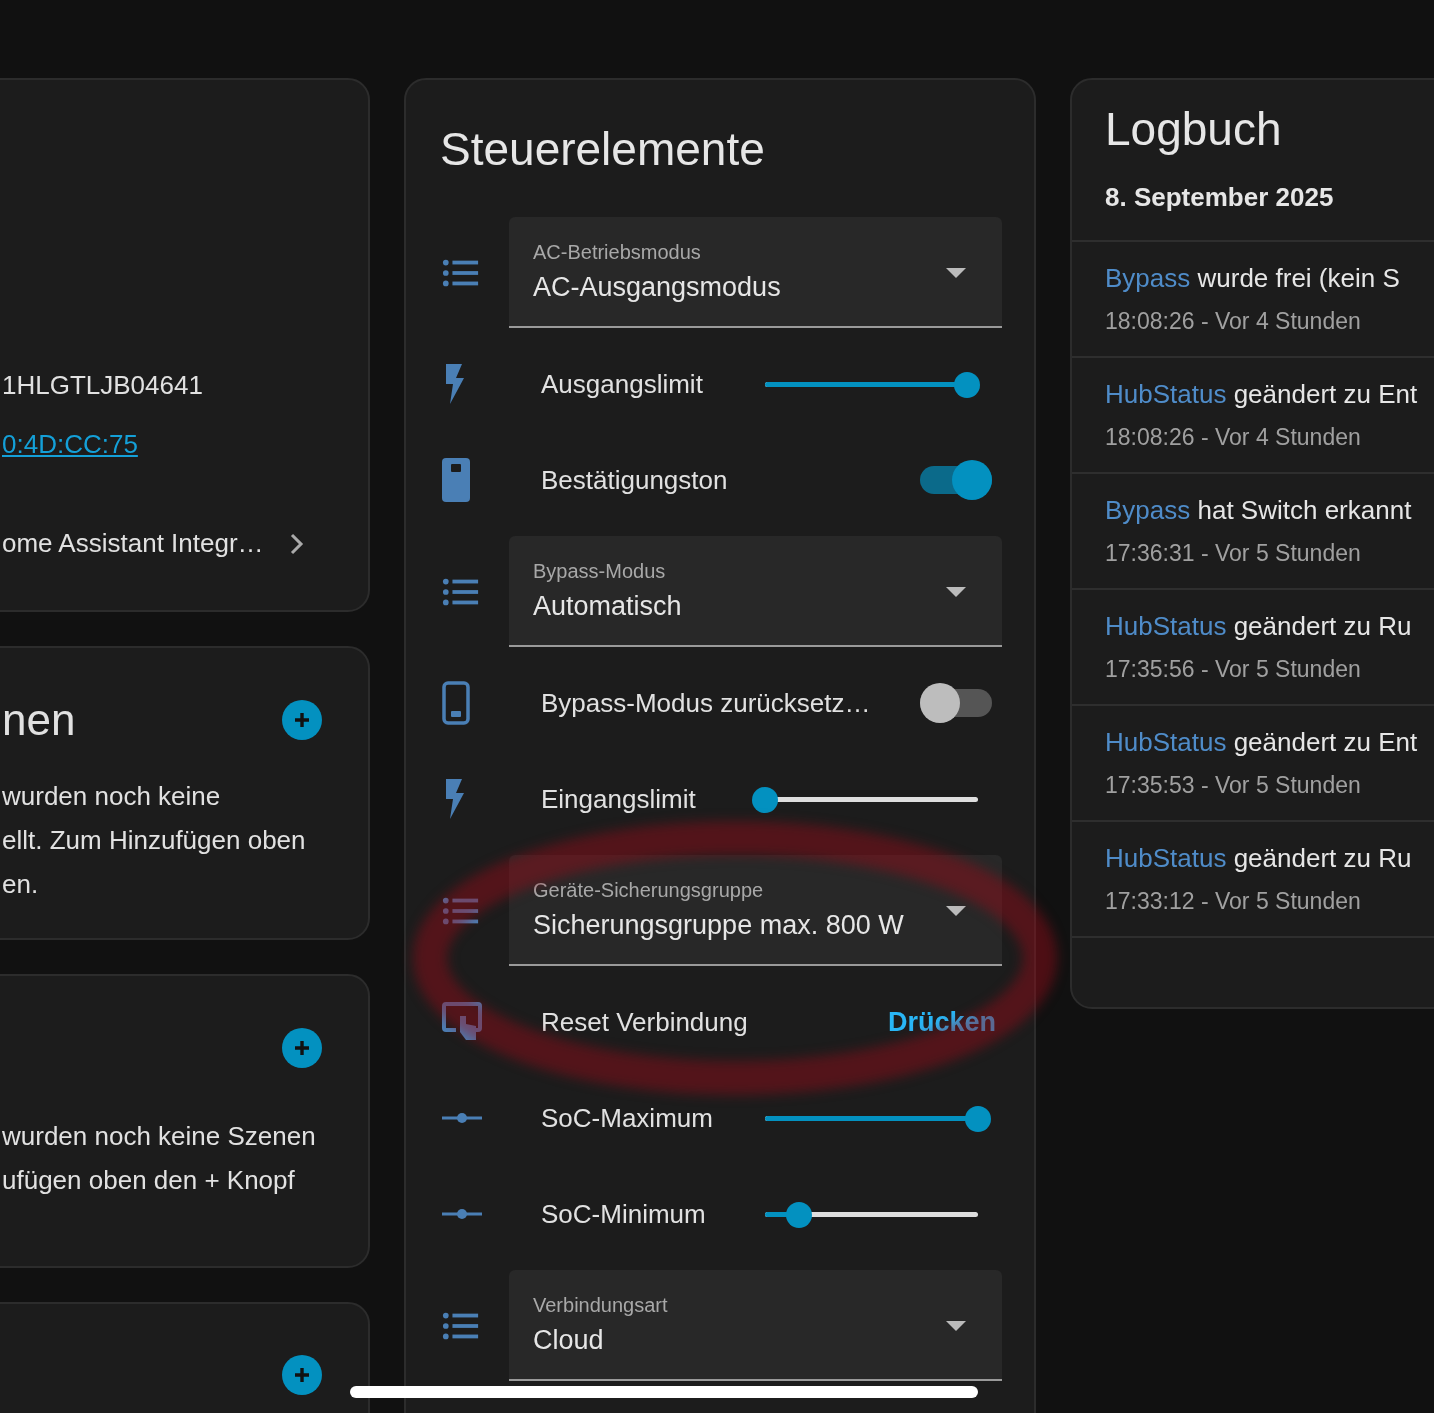 The width and height of the screenshot is (1434, 1413). What do you see at coordinates (627, 1118) in the screenshot?
I see `control-label: SoC-Maximum` at bounding box center [627, 1118].